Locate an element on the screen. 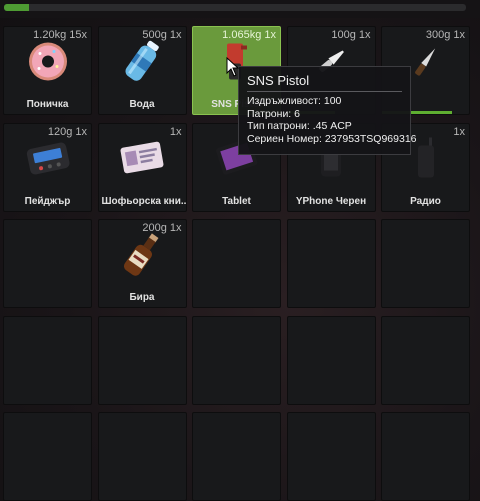  slot-label: Пейджър is located at coordinates (47, 201).